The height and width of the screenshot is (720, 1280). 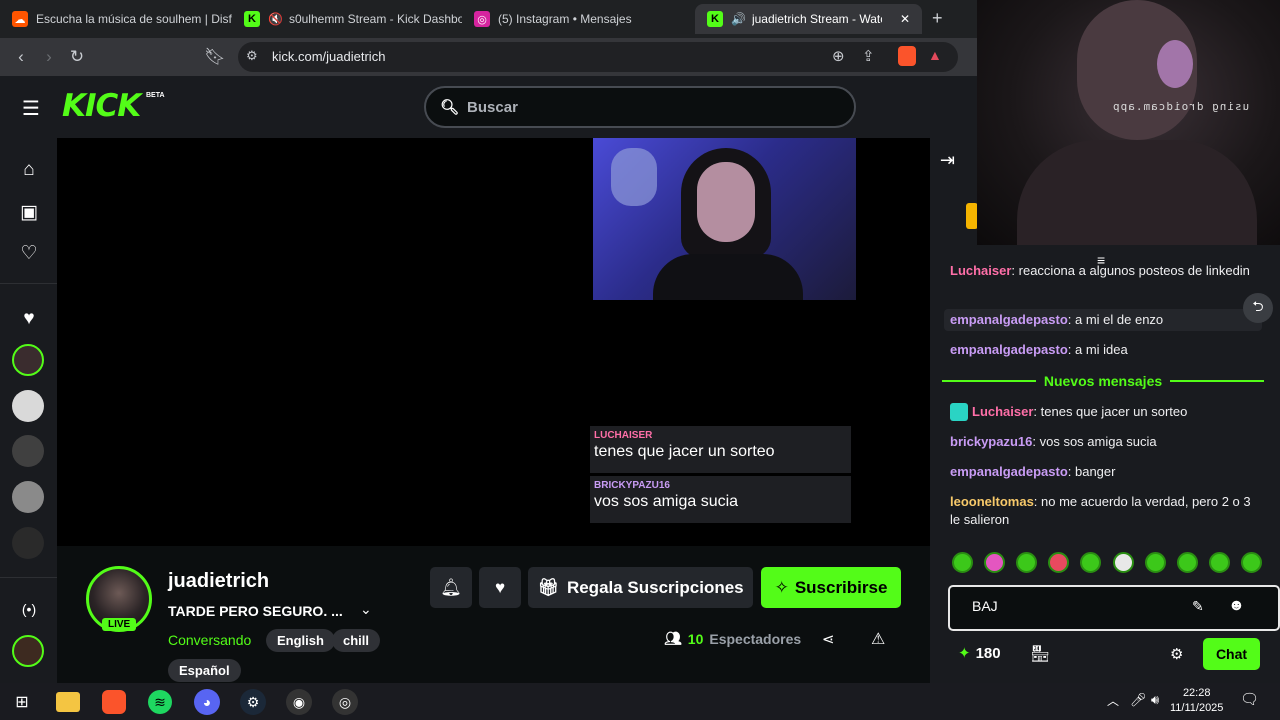 What do you see at coordinates (215, 57) in the screenshot?
I see `bookmark-icon: 🔖︎` at bounding box center [215, 57].